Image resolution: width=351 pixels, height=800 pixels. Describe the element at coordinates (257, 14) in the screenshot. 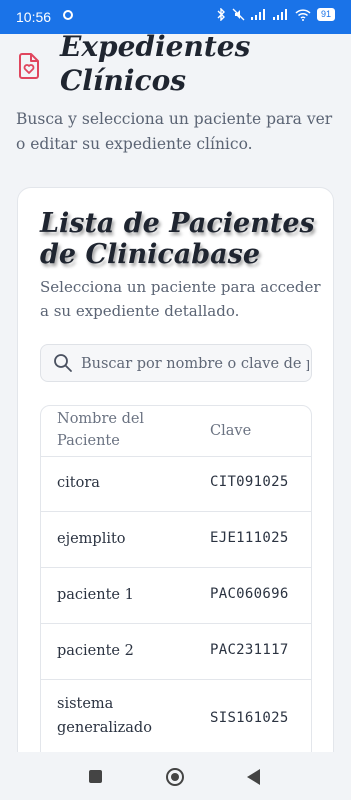

I see `signal-icon` at that location.